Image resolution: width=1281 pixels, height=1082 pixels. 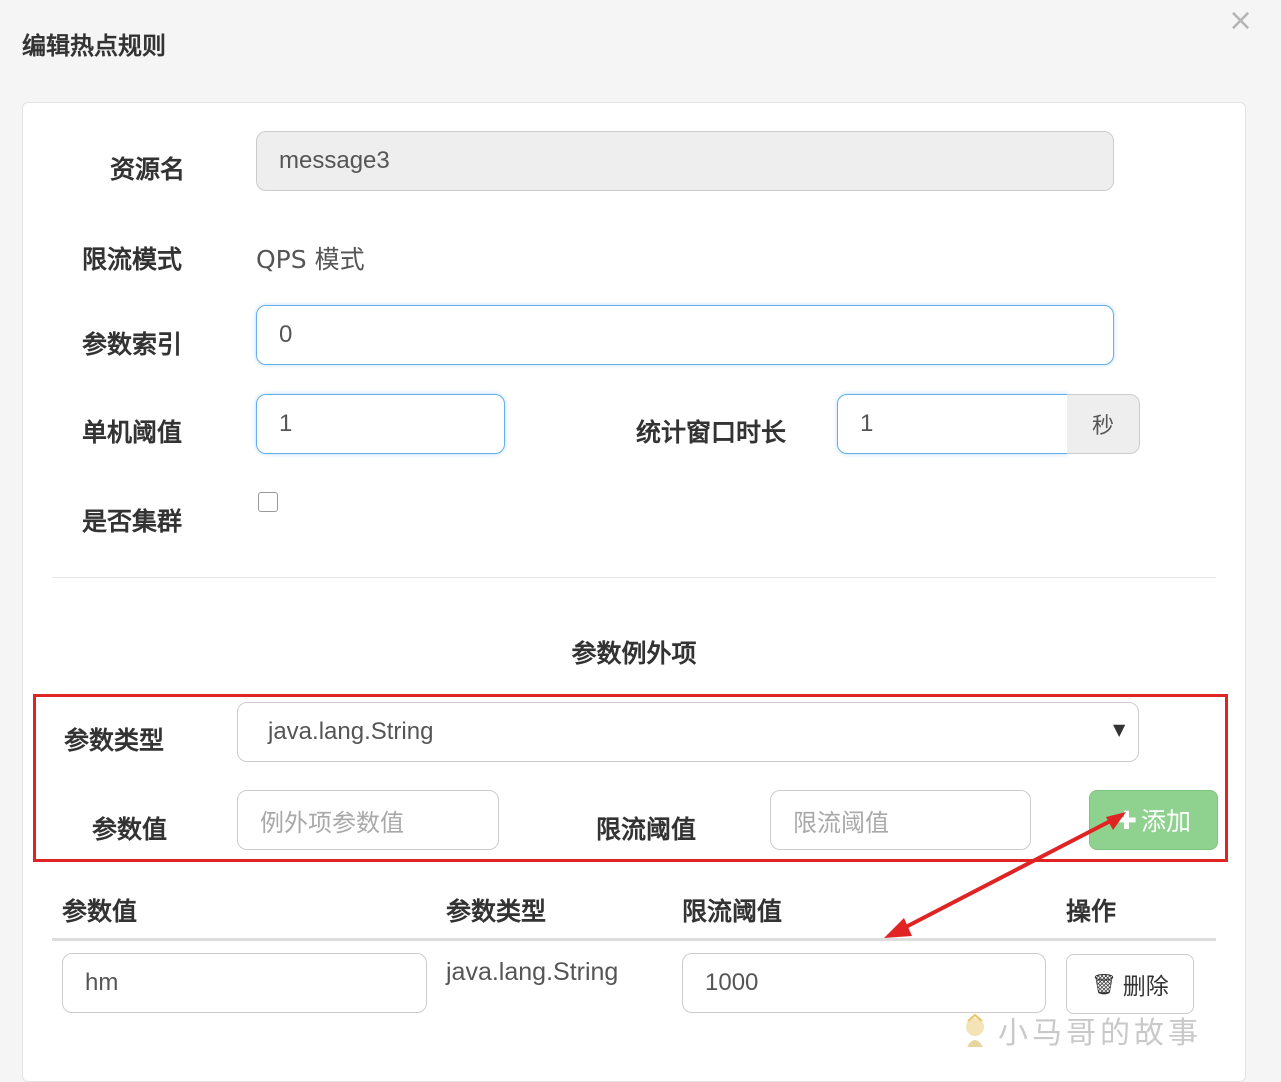 I want to click on trash-icon: 🗑, so click(x=1104, y=984).